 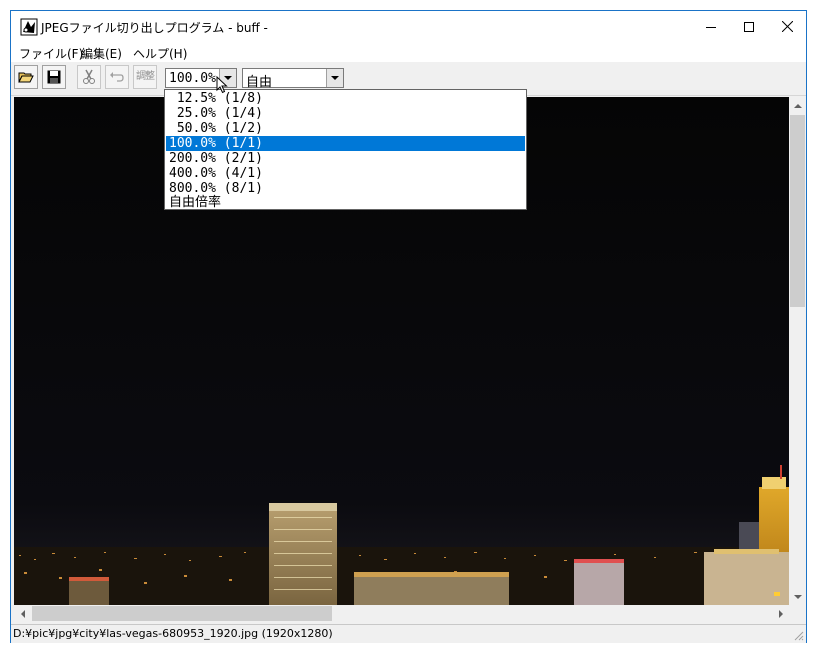 I want to click on undo-button, so click(x=117, y=77).